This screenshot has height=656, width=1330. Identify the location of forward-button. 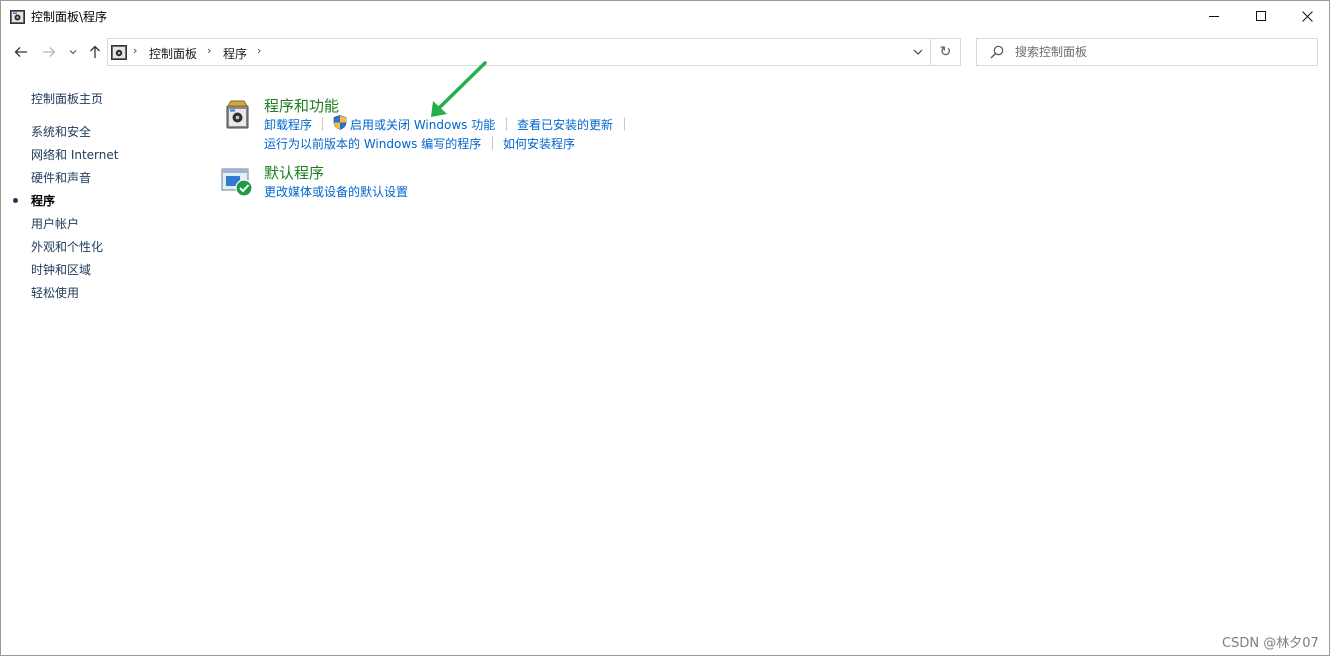
(49, 52).